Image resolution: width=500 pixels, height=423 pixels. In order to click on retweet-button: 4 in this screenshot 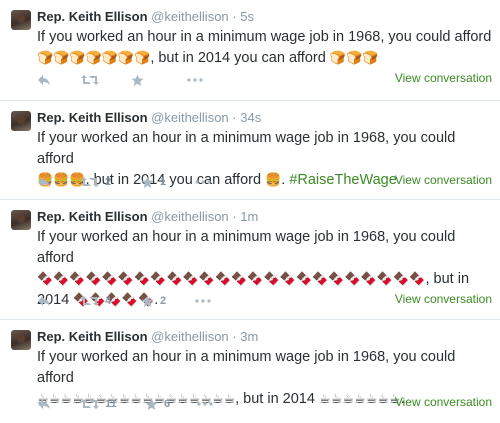, I will do `click(96, 301)`.